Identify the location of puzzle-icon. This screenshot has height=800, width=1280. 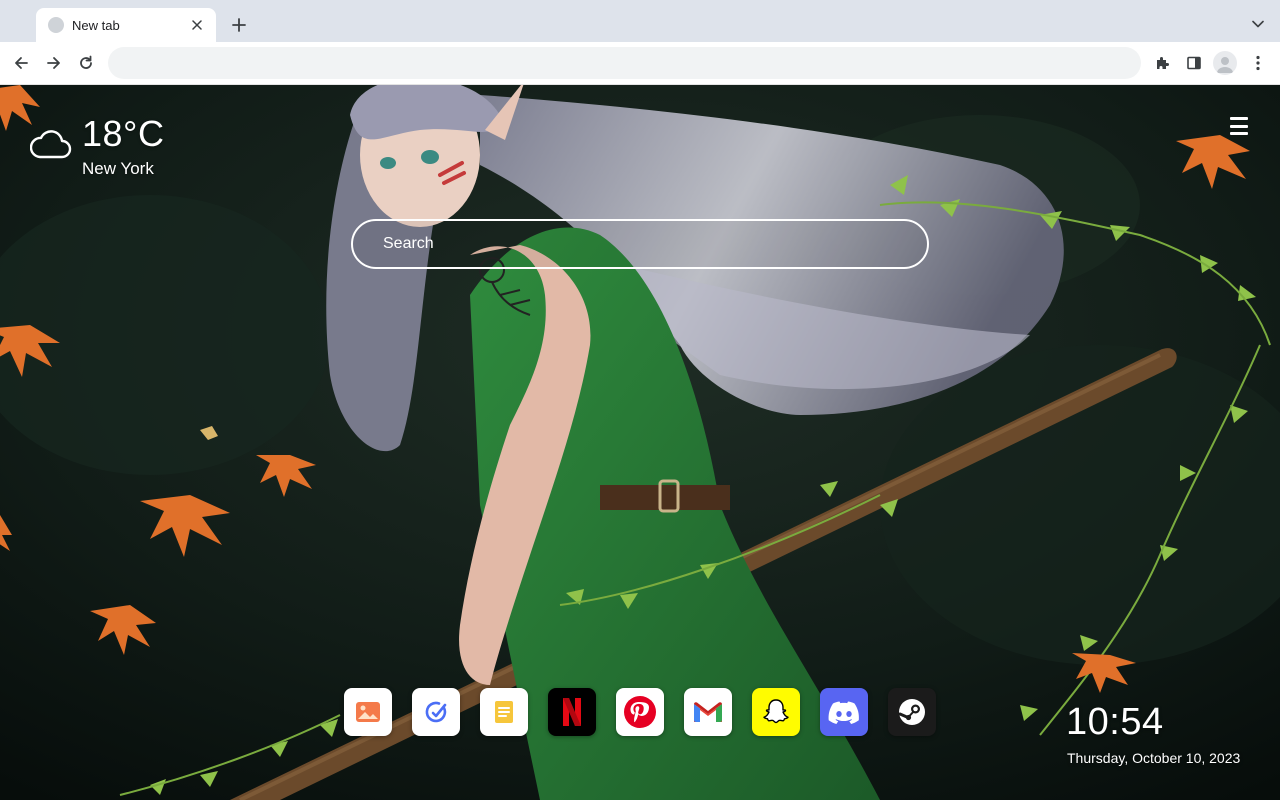
(1163, 63).